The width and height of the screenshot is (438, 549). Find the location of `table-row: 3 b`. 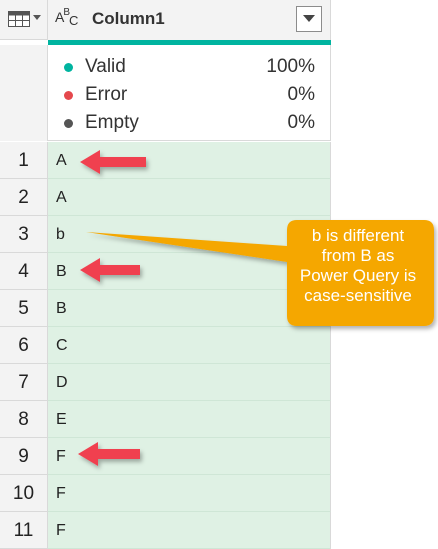

table-row: 3 b is located at coordinates (165, 234).